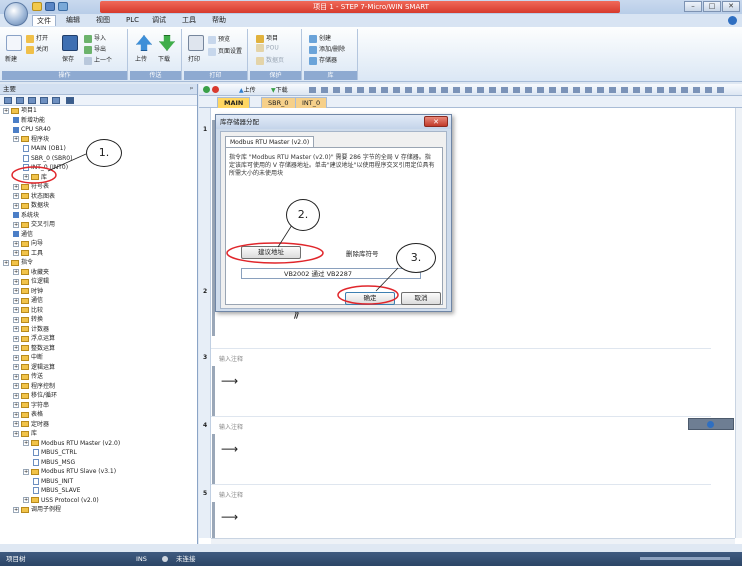 The width and height of the screenshot is (742, 566). I want to click on tree-item: MBUS_SLAVE, so click(56, 491).